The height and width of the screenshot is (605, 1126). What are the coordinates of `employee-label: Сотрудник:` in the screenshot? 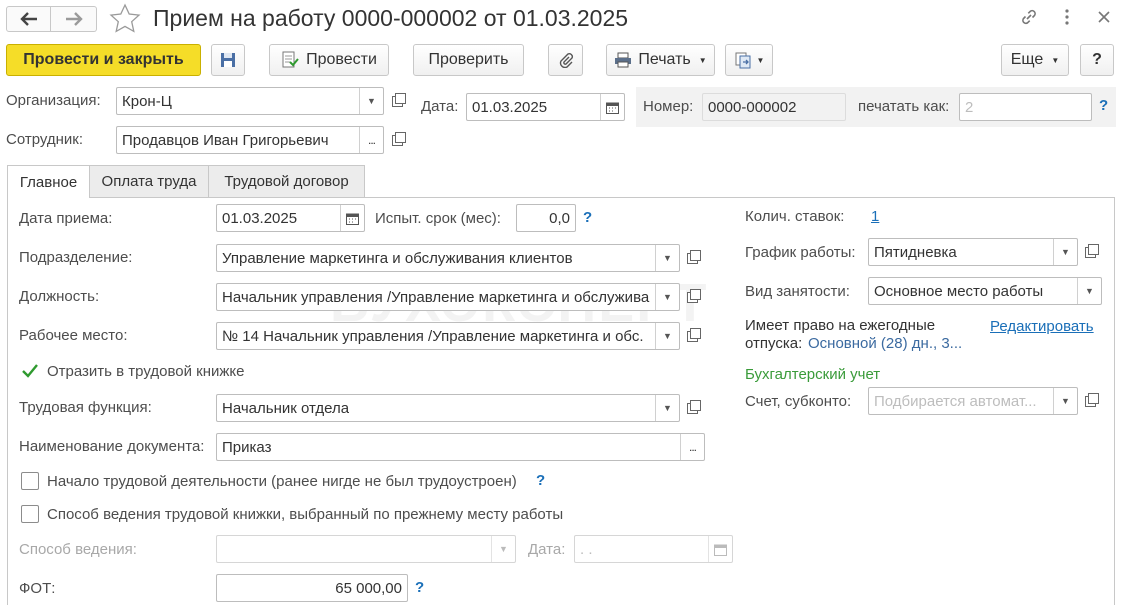 It's located at (45, 139).